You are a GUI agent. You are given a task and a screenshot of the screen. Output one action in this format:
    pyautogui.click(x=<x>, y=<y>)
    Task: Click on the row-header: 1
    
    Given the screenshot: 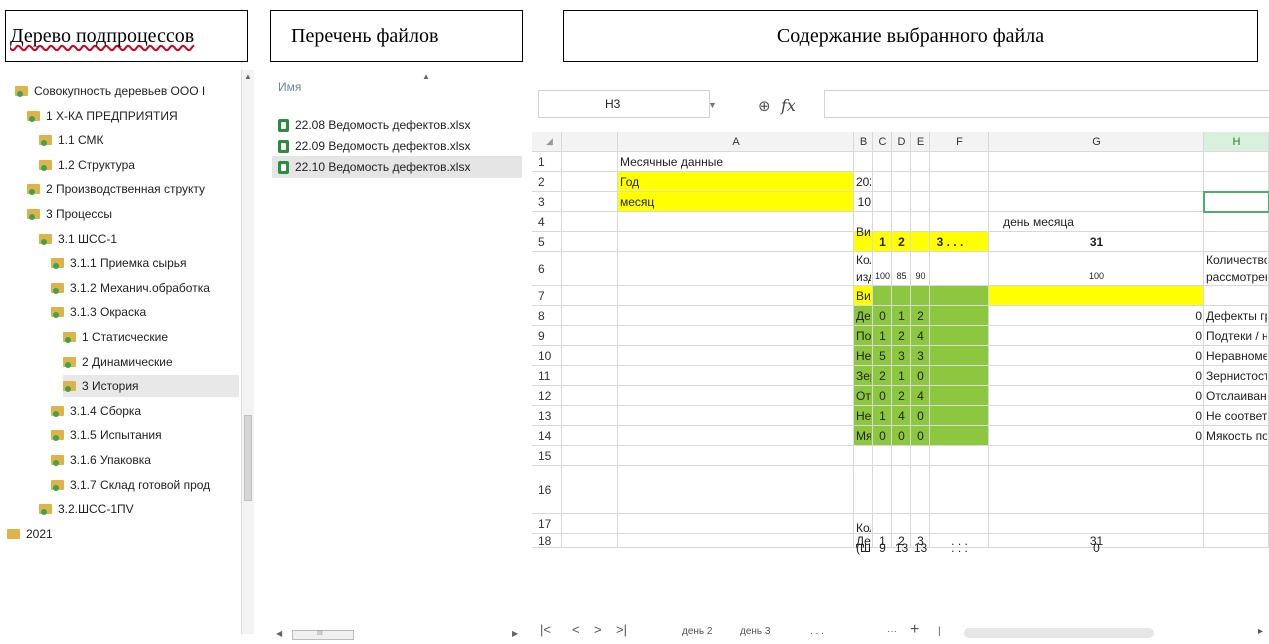 What is the action you would take?
    pyautogui.click(x=547, y=162)
    